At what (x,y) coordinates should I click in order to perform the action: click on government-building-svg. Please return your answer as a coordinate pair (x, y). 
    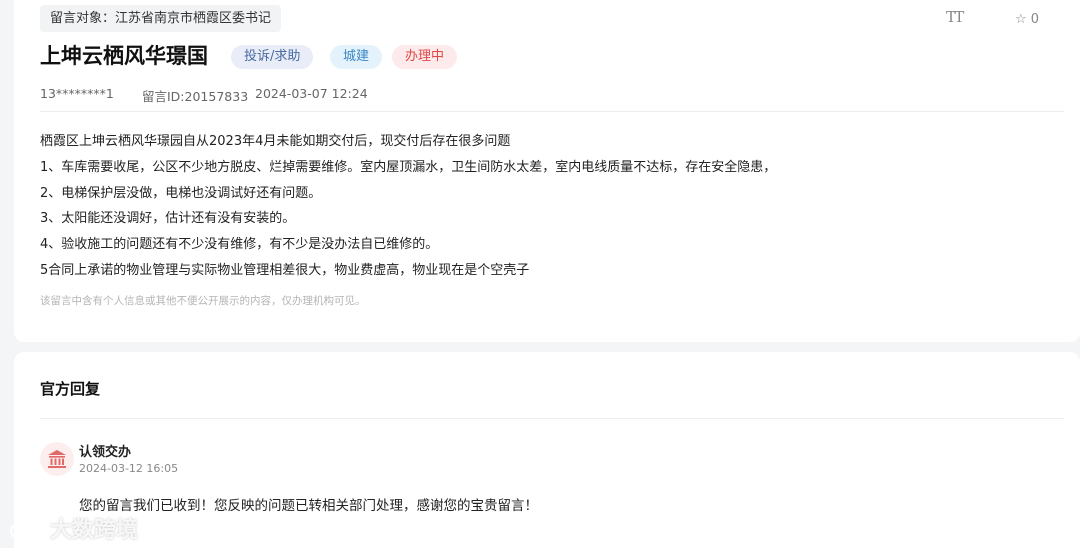
    Looking at the image, I should click on (57, 459).